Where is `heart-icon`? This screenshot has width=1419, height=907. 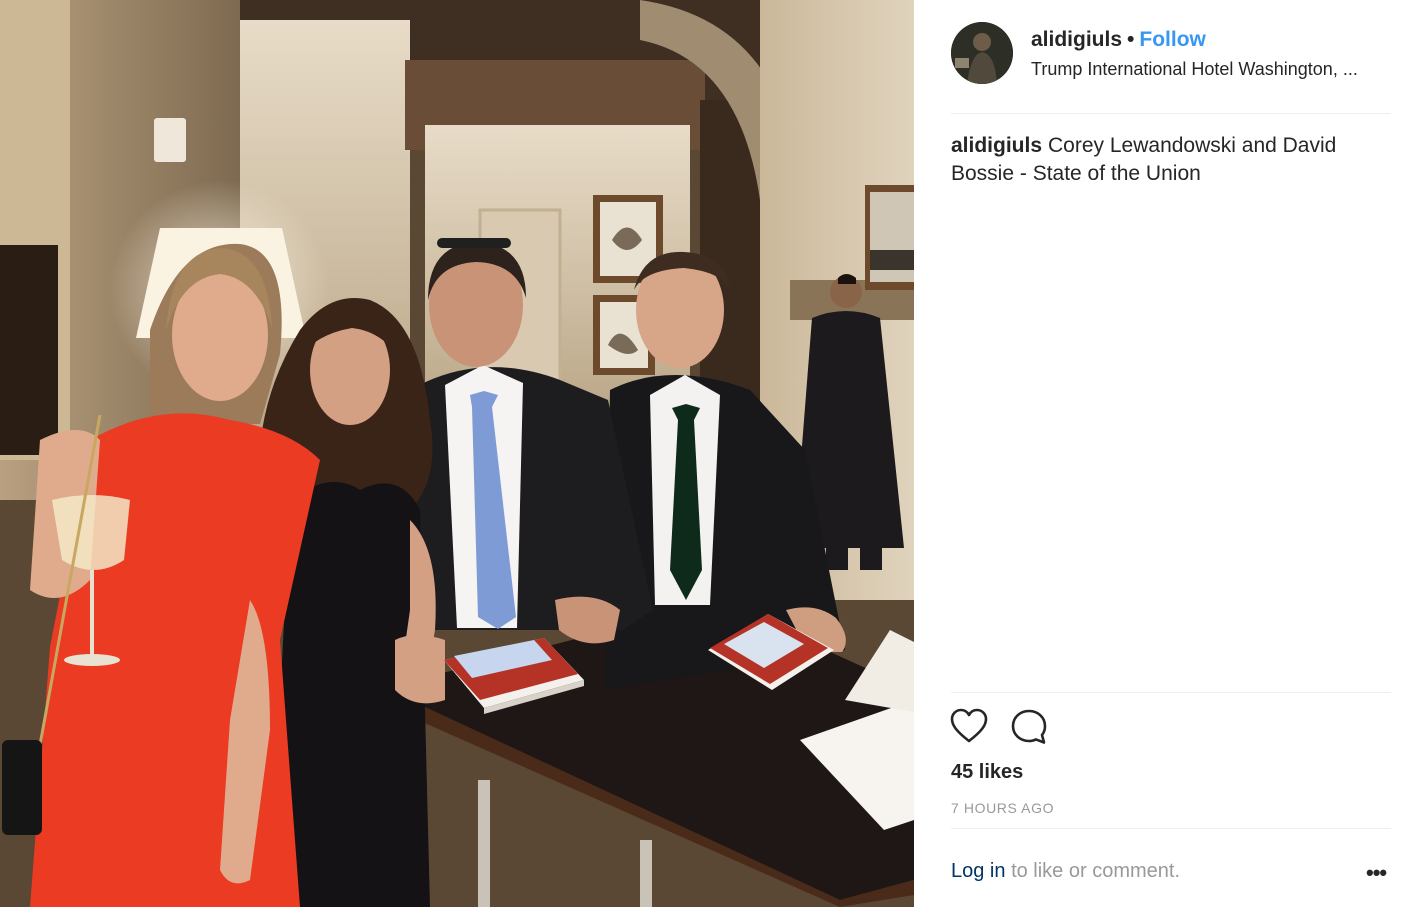
heart-icon is located at coordinates (970, 728).